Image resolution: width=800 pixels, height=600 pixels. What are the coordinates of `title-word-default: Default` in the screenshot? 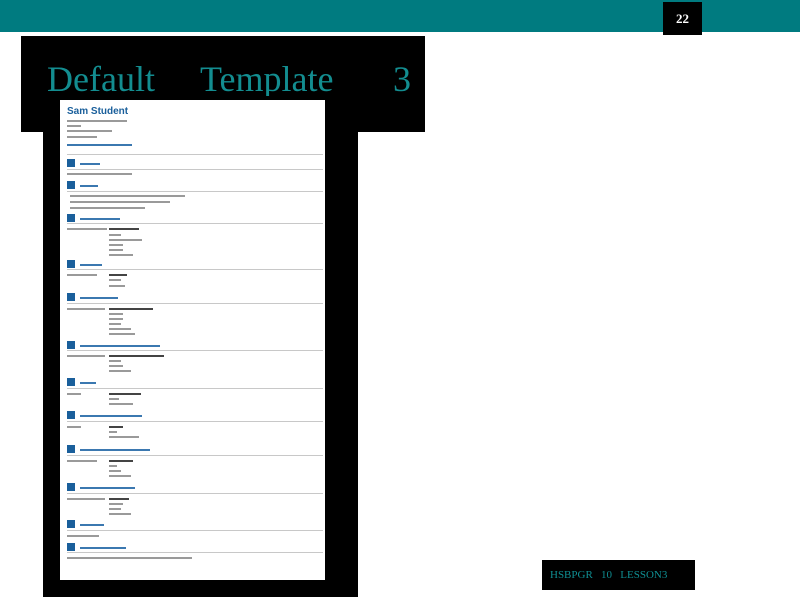 It's located at (101, 79).